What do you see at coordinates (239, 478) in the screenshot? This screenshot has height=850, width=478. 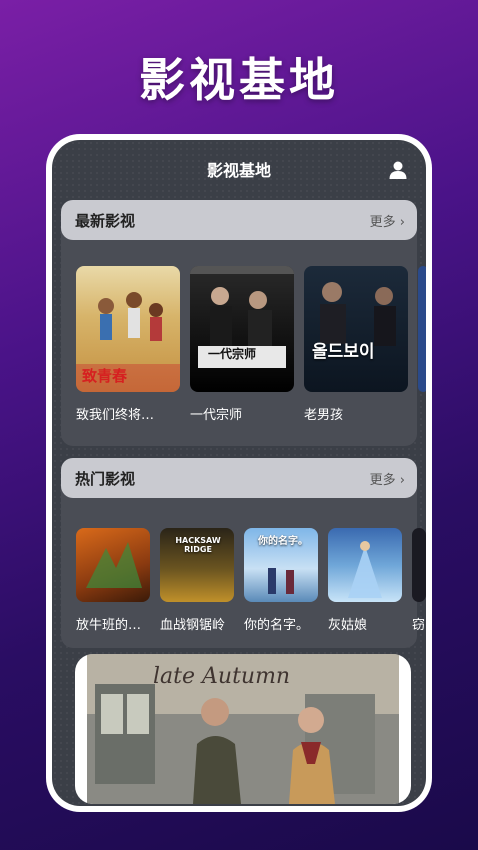 I see `hot-section-header: 热门影视 更多 ›` at bounding box center [239, 478].